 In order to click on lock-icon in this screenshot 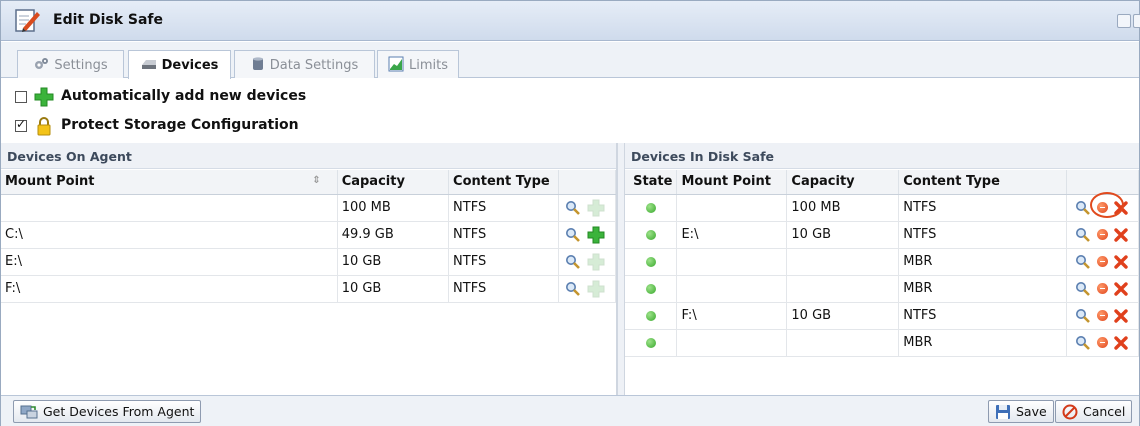, I will do `click(44, 126)`.